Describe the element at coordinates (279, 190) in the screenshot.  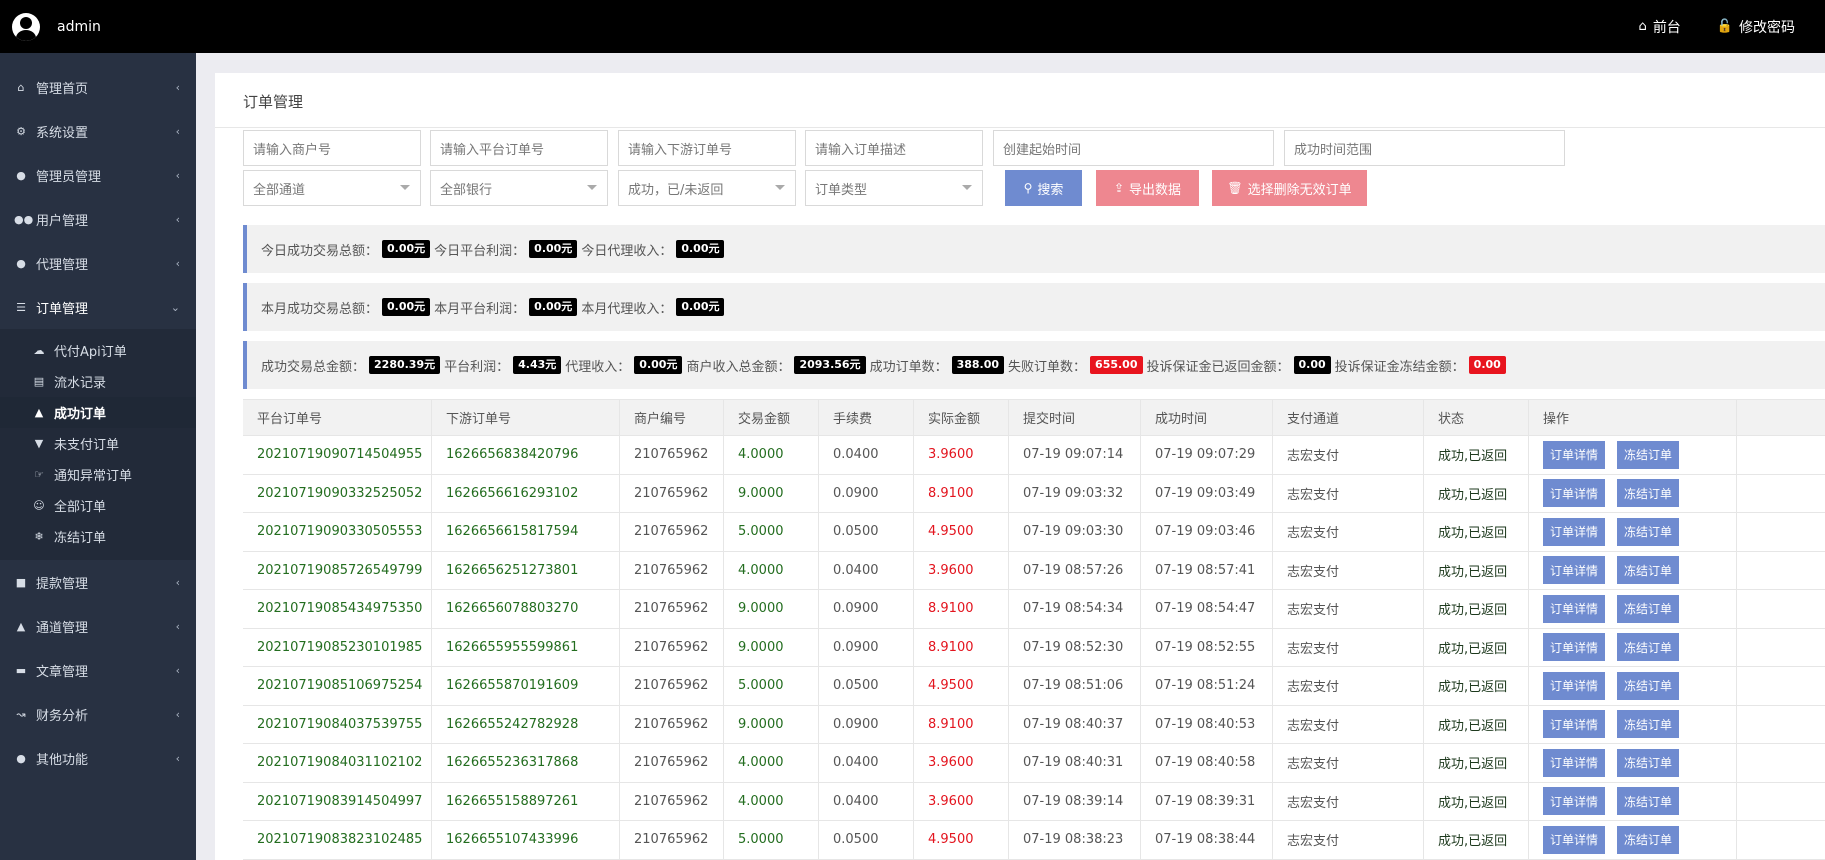
I see `channel-select-value: 全部通道` at that location.